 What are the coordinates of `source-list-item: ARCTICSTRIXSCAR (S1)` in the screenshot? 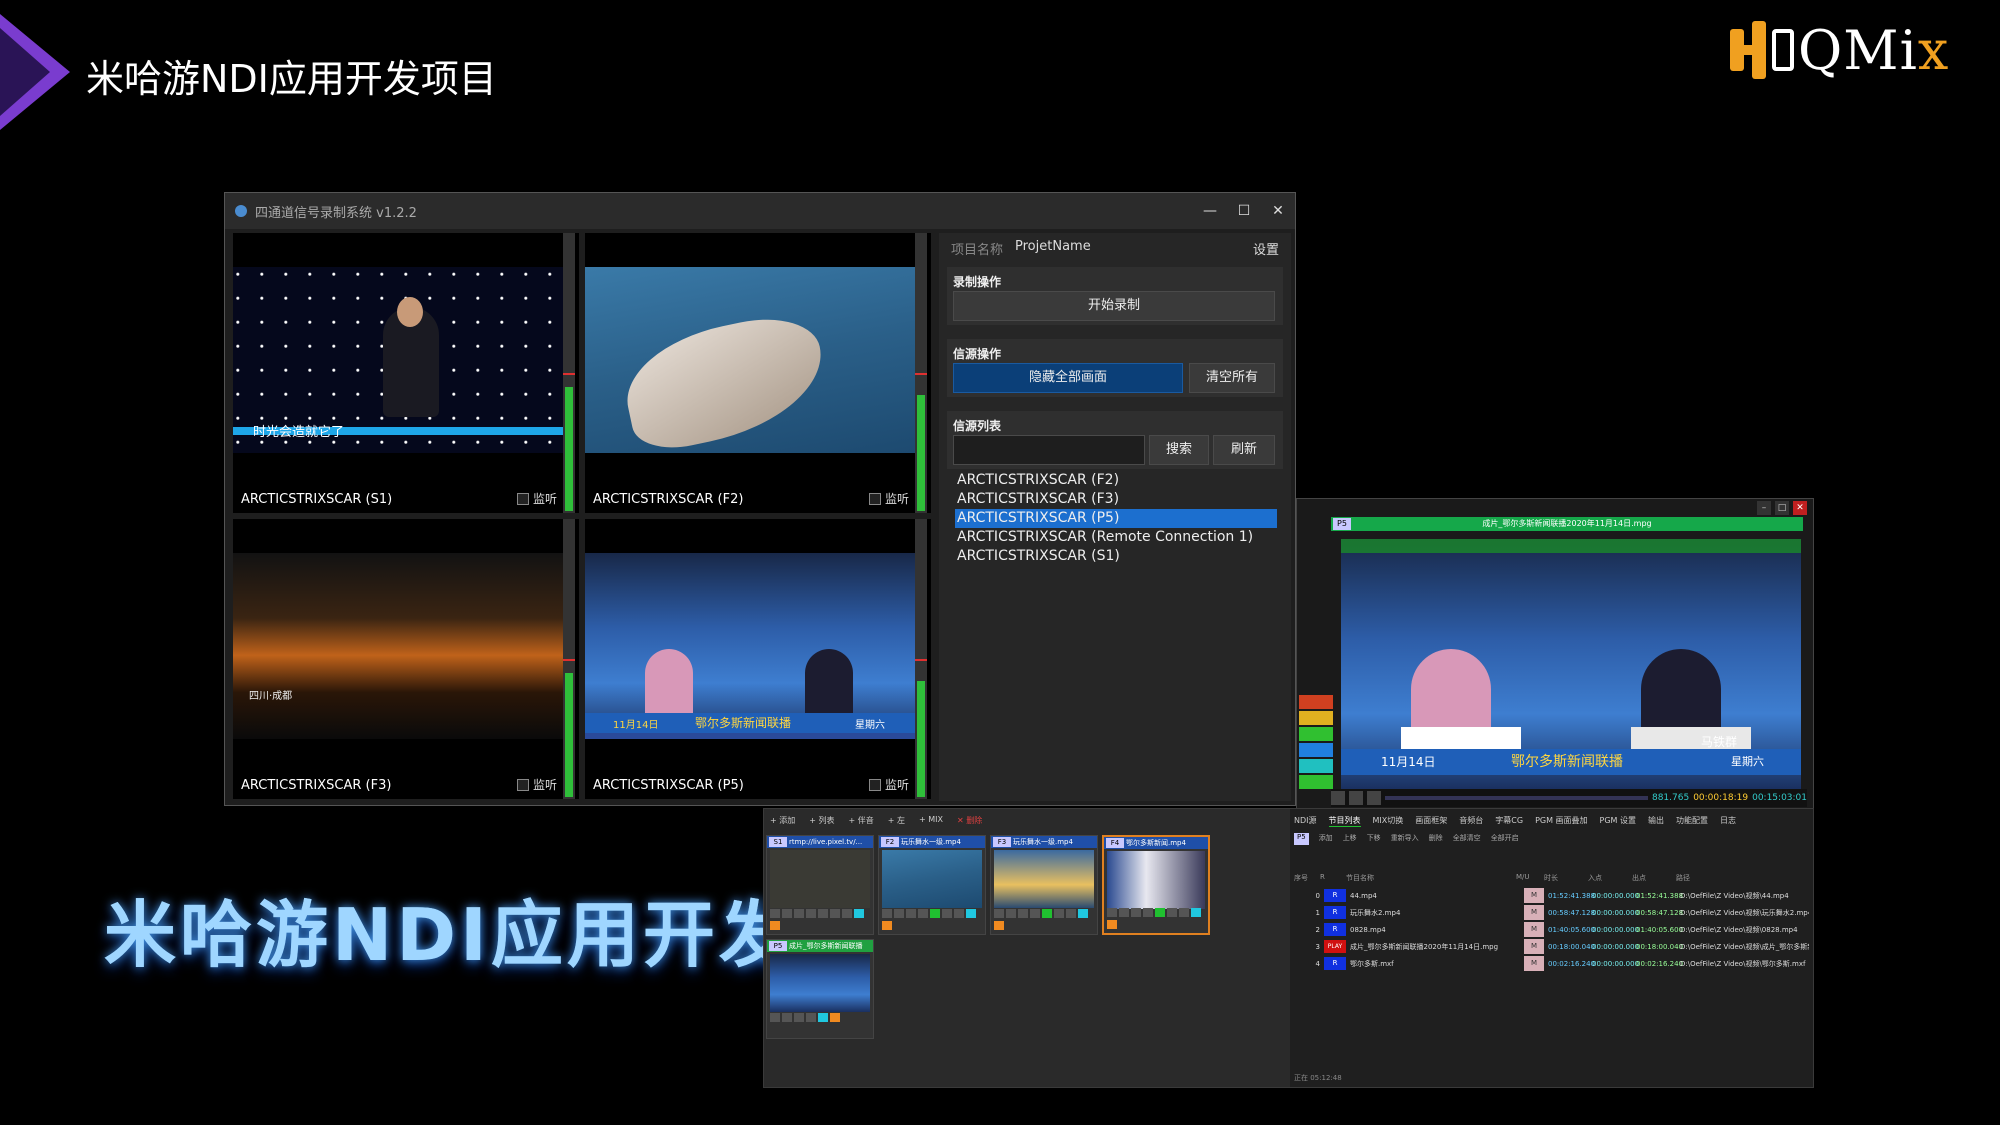 It's located at (1116, 556).